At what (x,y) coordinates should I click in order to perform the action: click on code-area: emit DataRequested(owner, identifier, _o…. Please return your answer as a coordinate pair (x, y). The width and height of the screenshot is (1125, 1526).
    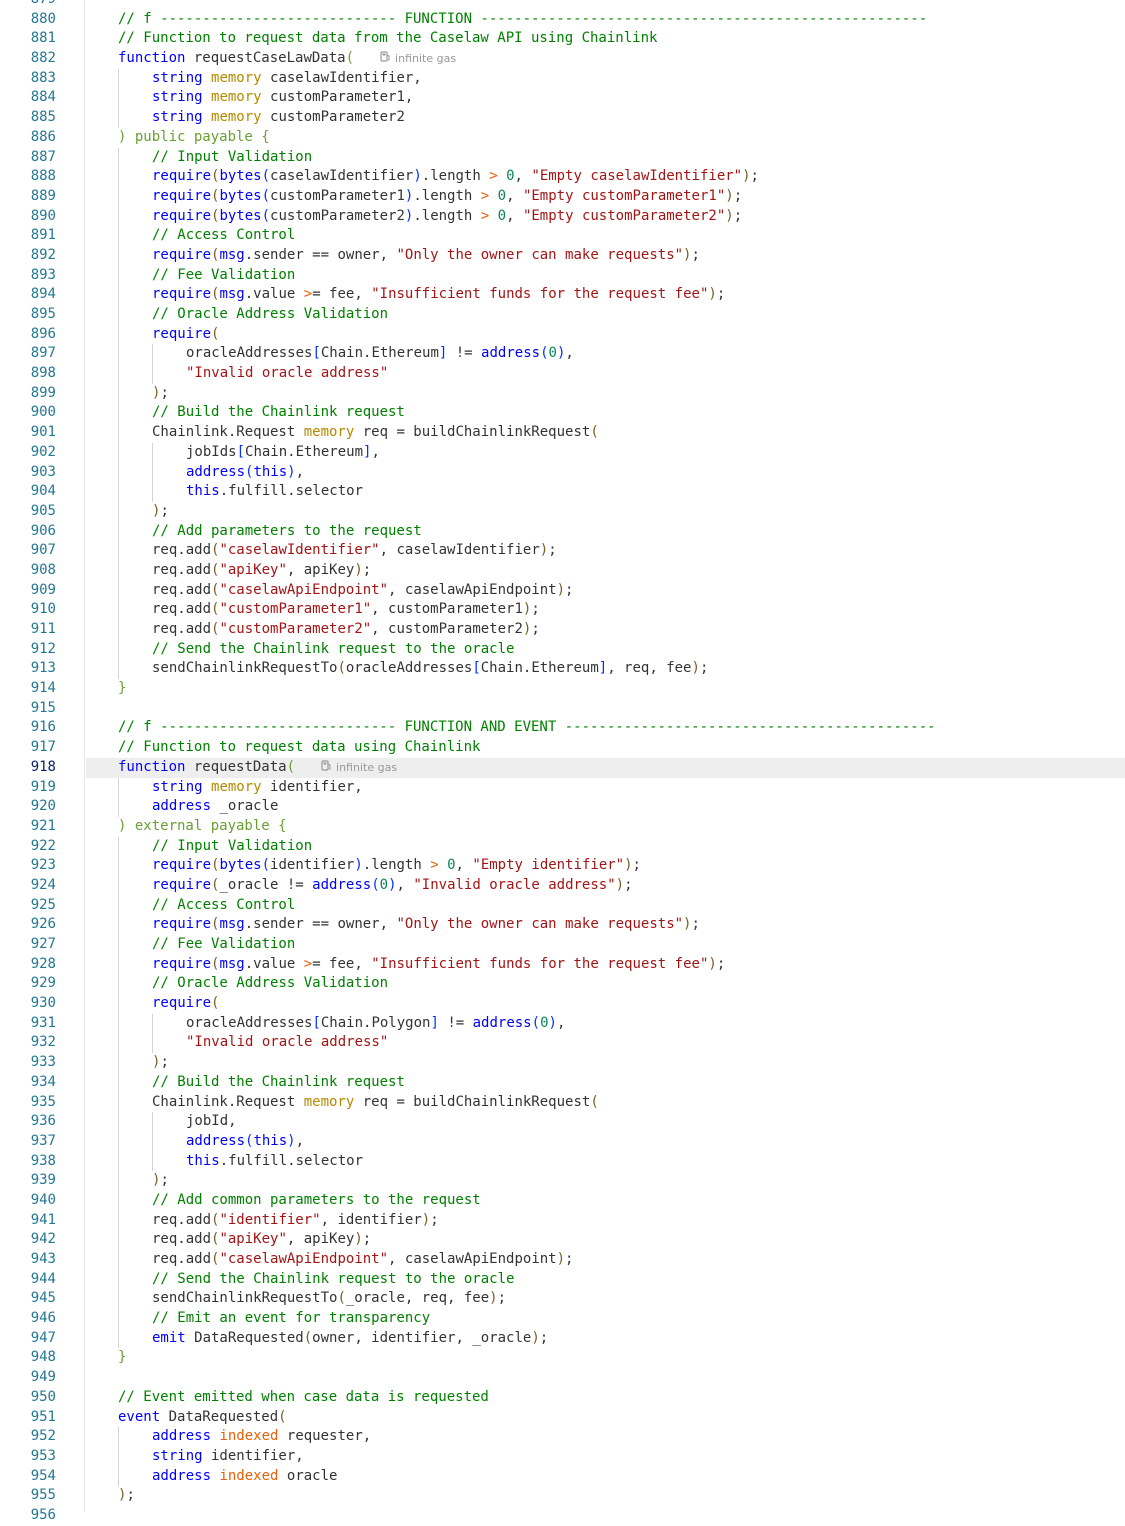
    Looking at the image, I should click on (605, 1338).